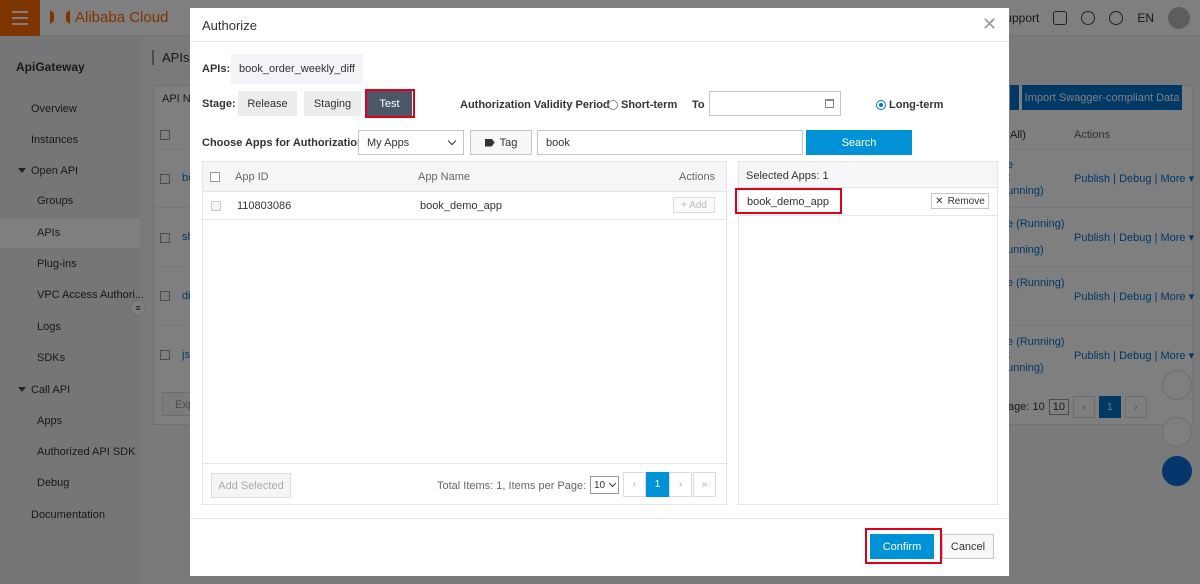 The width and height of the screenshot is (1200, 584). Describe the element at coordinates (216, 206) in the screenshot. I see `row-checkbox` at that location.